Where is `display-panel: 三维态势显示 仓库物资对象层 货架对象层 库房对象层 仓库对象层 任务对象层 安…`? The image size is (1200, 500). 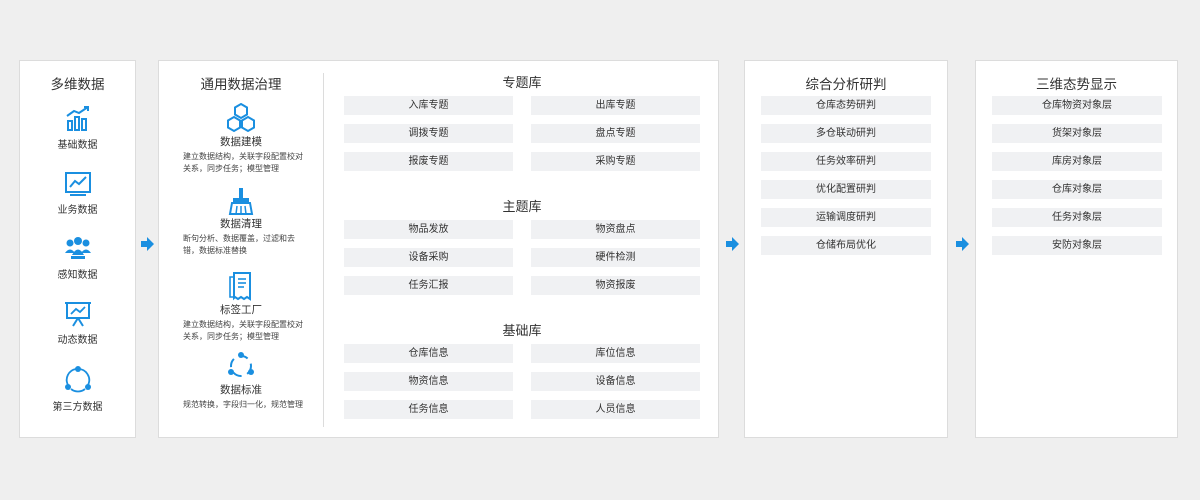
display-panel: 三维态势显示 仓库物资对象层 货架对象层 库房对象层 仓库对象层 任务对象层 安… is located at coordinates (1076, 249).